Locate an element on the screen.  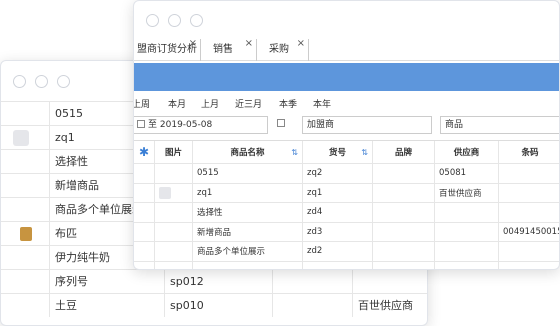
sku-cell is located at coordinates (337, 265).